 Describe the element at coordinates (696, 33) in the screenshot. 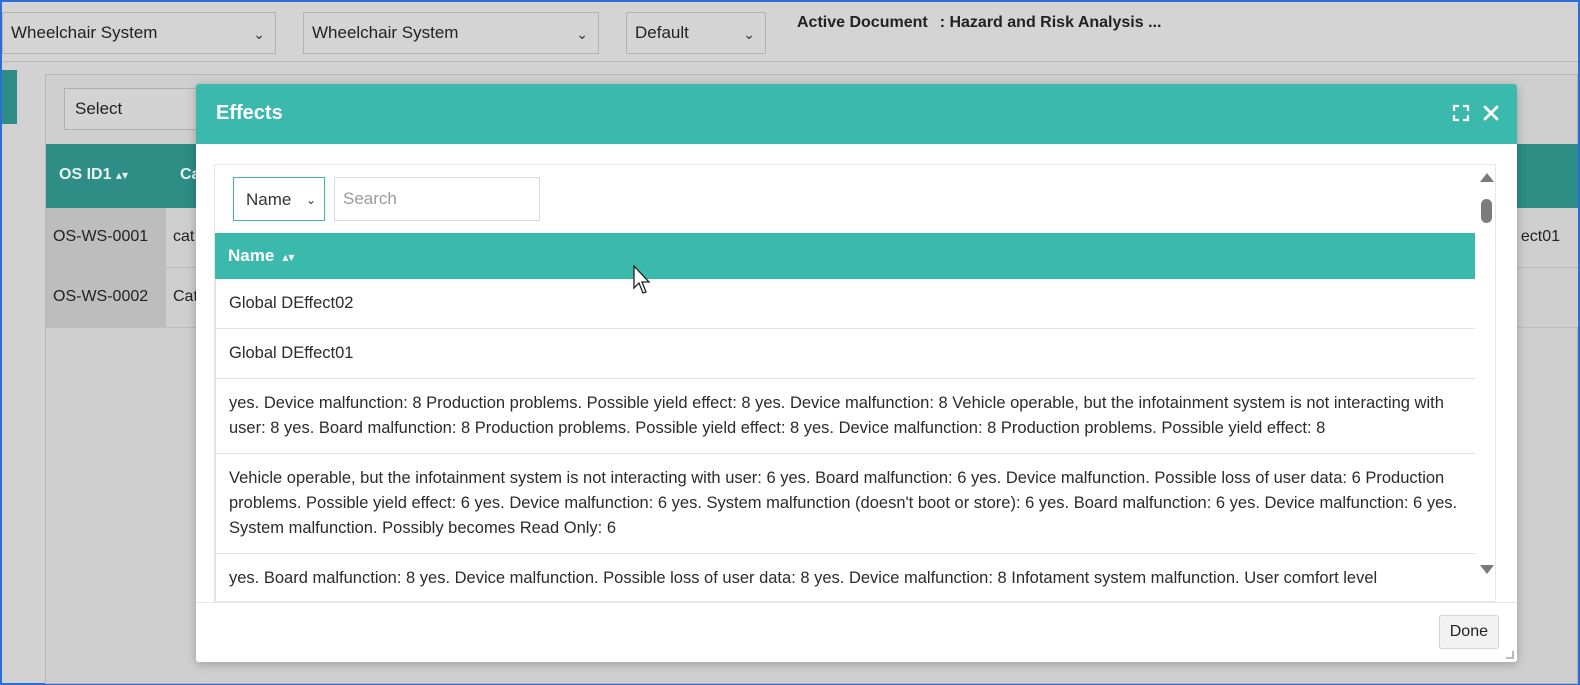

I see `profile-select: Default ⌄` at that location.